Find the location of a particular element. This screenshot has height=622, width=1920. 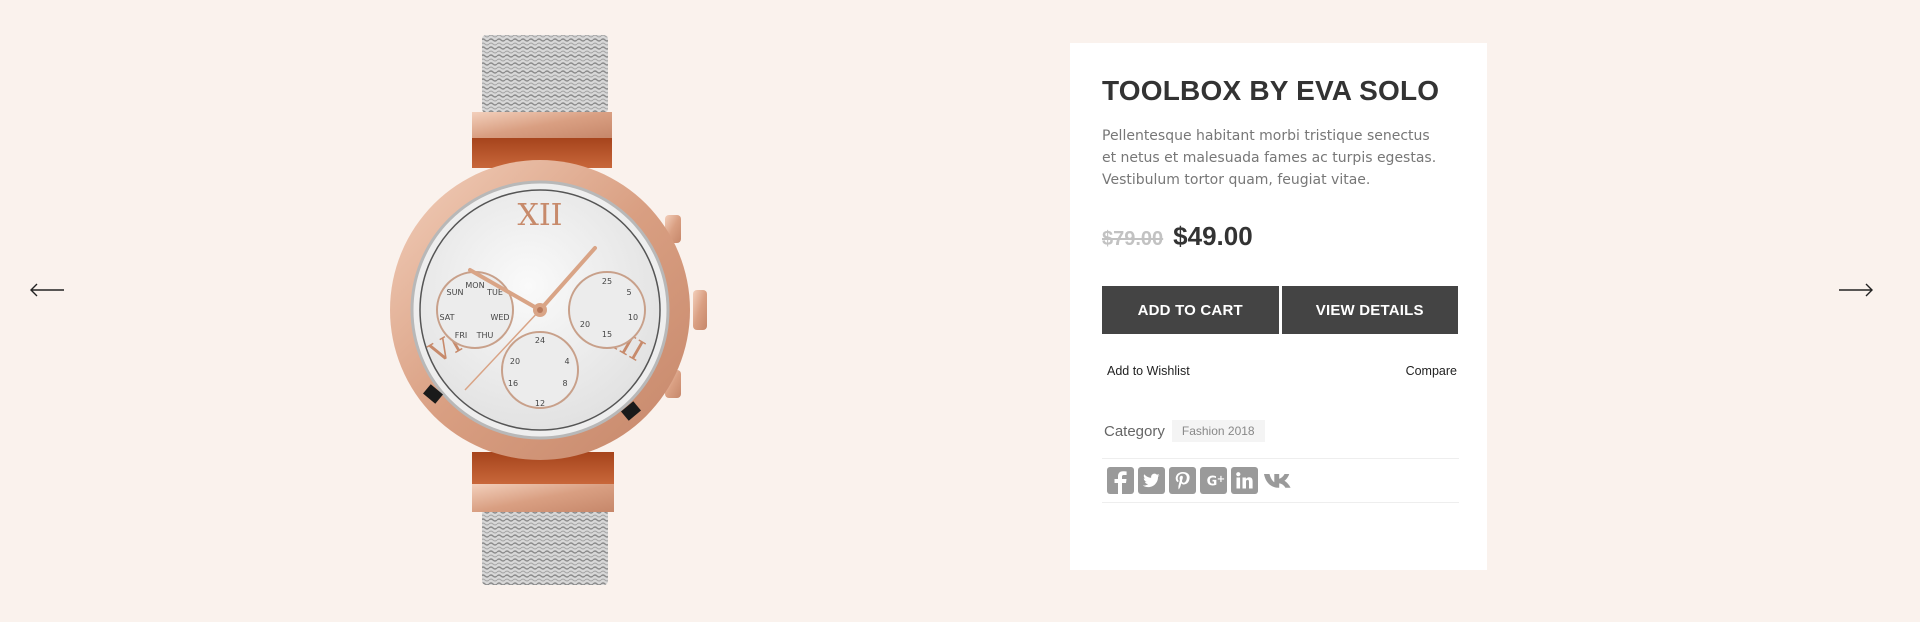

svg-text: 5 is located at coordinates (628, 292).